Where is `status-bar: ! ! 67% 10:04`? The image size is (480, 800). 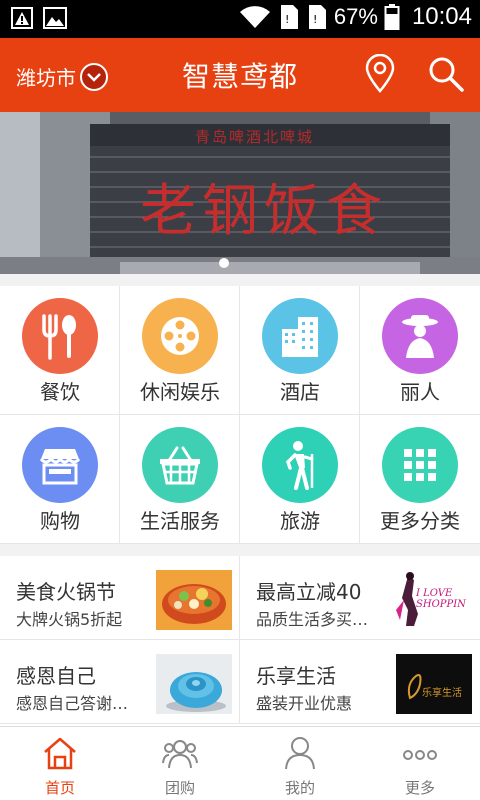
status-bar: ! ! 67% 10:04 is located at coordinates (240, 19).